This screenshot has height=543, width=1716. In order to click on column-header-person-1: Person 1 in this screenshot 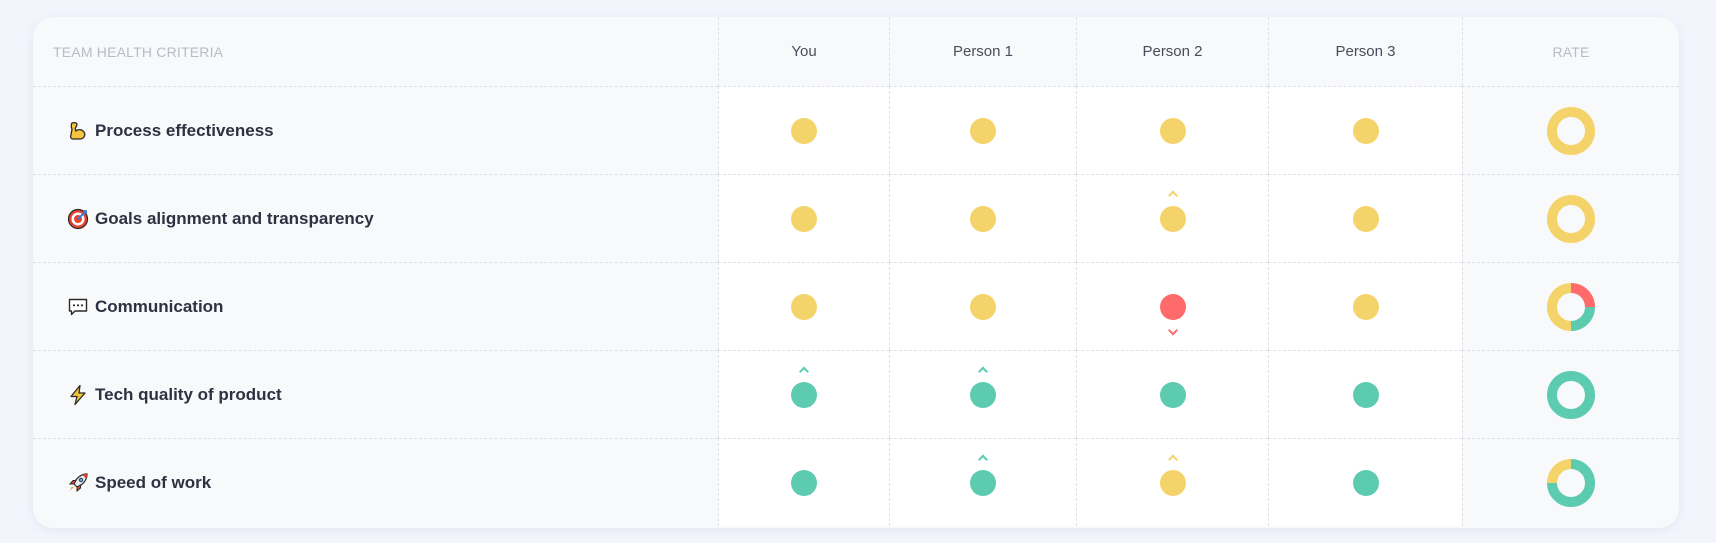, I will do `click(982, 51)`.